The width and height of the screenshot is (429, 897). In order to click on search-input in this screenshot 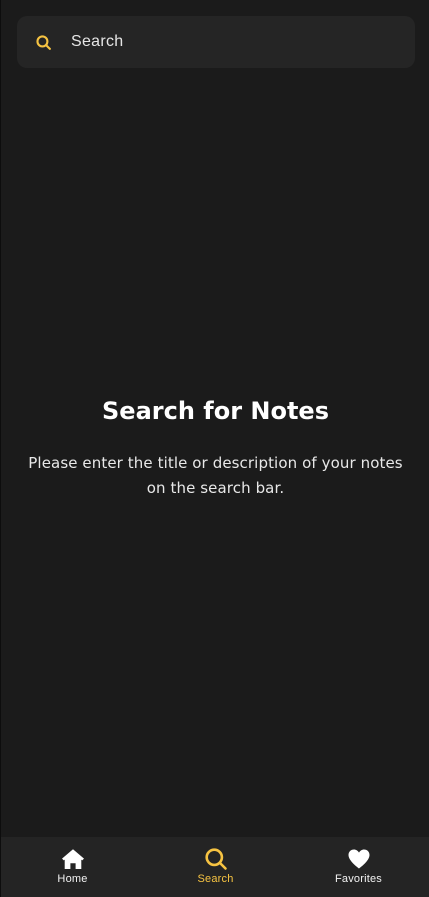, I will do `click(221, 42)`.